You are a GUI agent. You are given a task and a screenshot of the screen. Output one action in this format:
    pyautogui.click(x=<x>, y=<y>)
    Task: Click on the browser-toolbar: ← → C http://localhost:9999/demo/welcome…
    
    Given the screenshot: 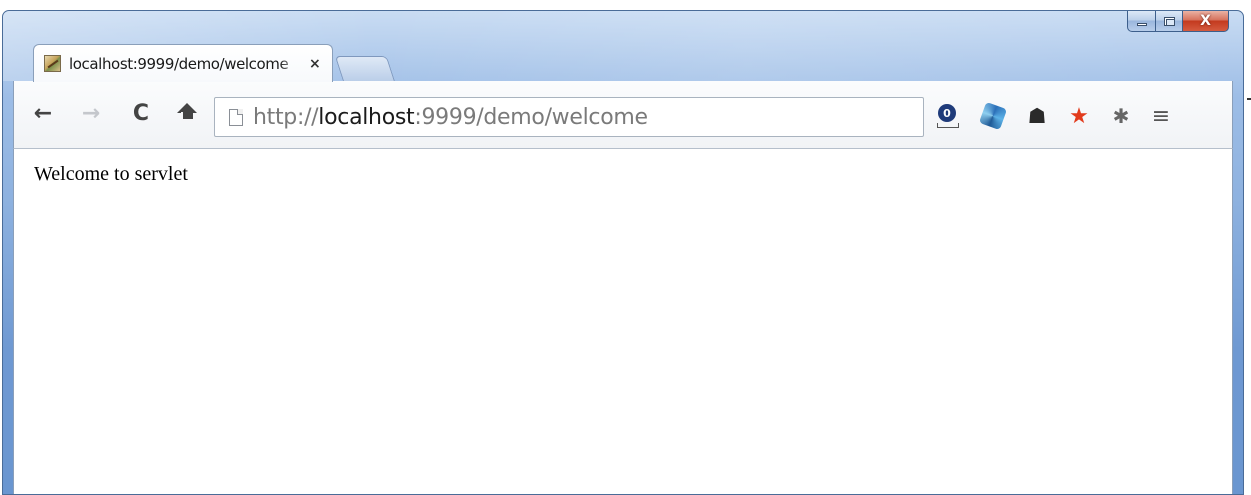 What is the action you would take?
    pyautogui.click(x=623, y=115)
    